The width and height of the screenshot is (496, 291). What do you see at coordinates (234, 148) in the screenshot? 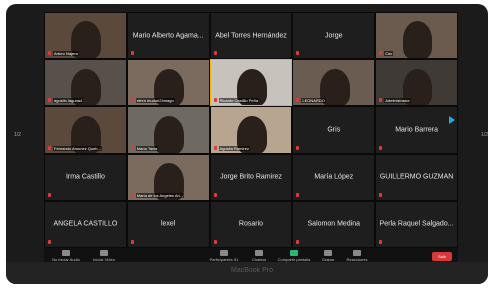
I see `participant-caption: Agustin Ramirez` at bounding box center [234, 148].